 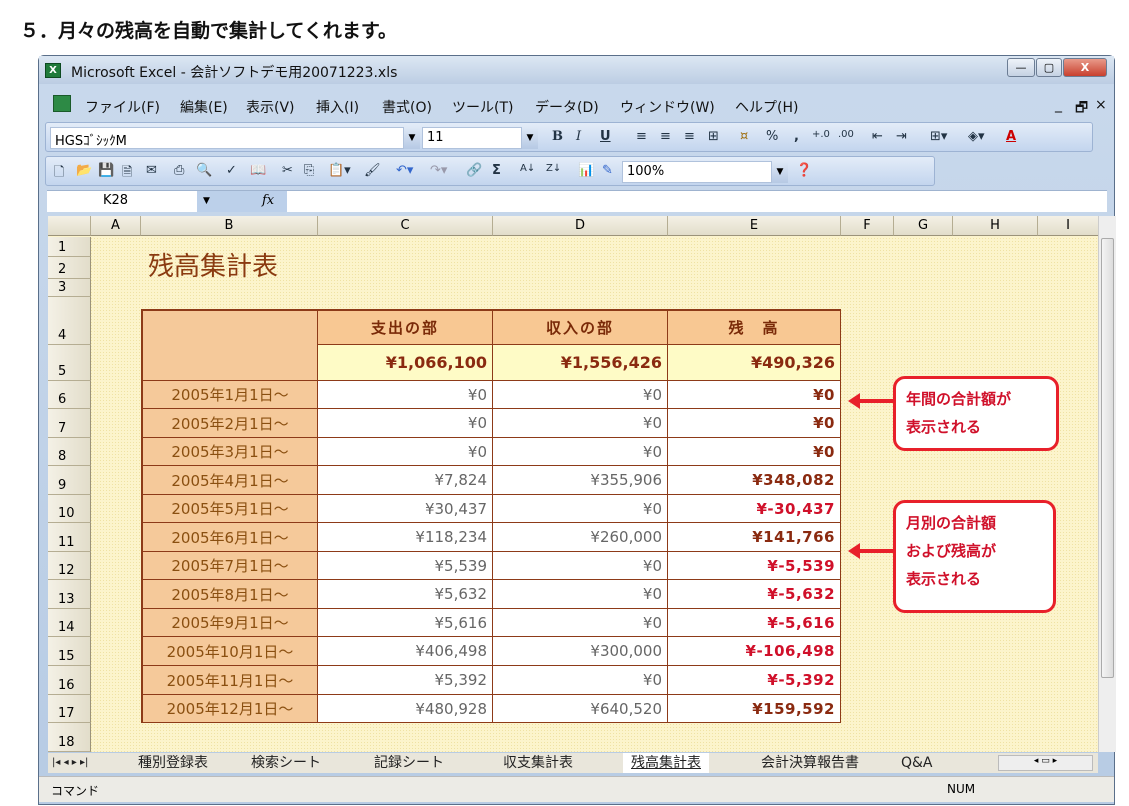 What do you see at coordinates (287, 170) in the screenshot?
I see `cut-icon: ✂` at bounding box center [287, 170].